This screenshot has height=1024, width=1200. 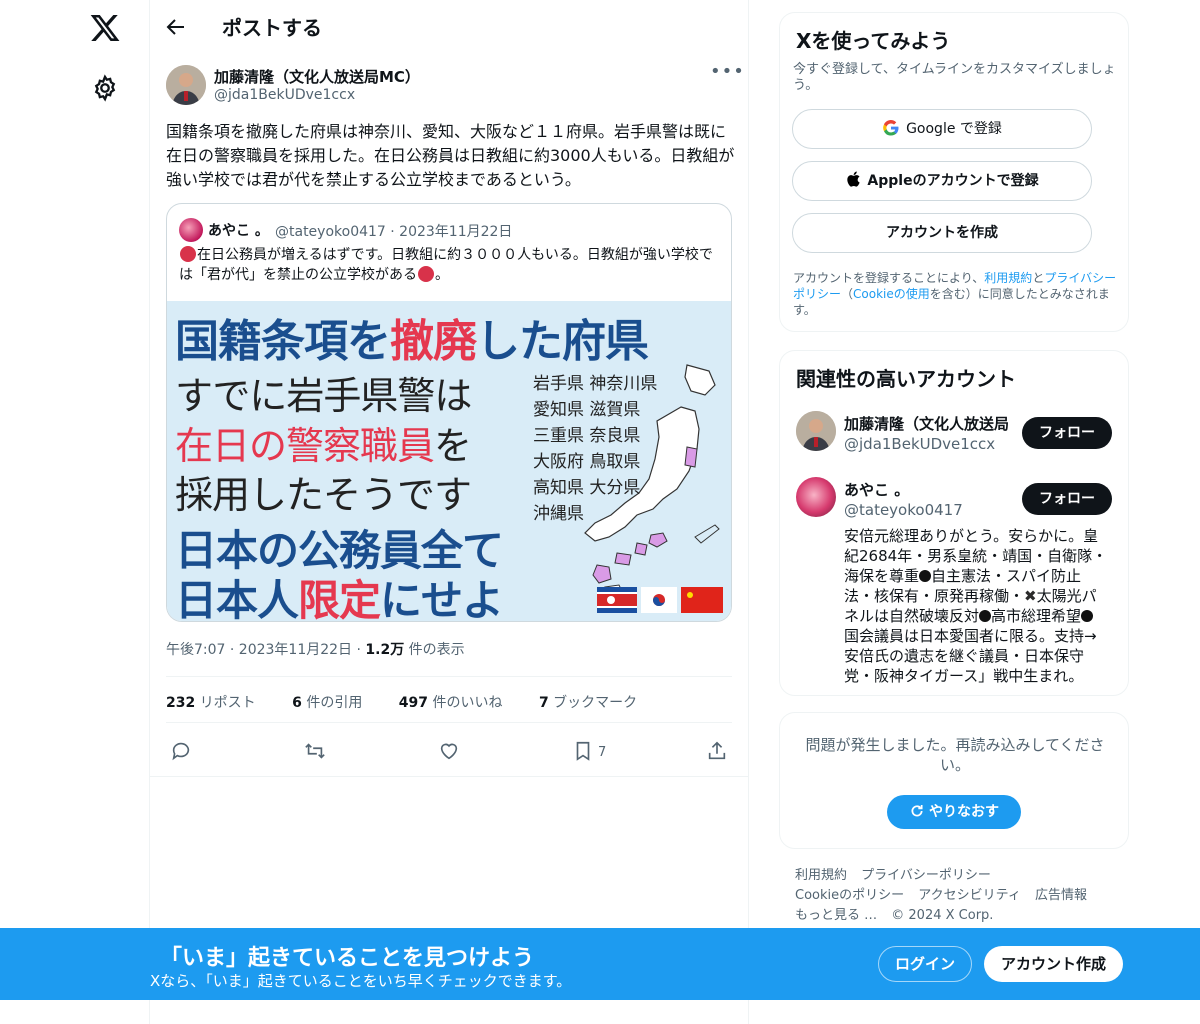 I want to click on terms-link: 利用規約, so click(x=1008, y=278).